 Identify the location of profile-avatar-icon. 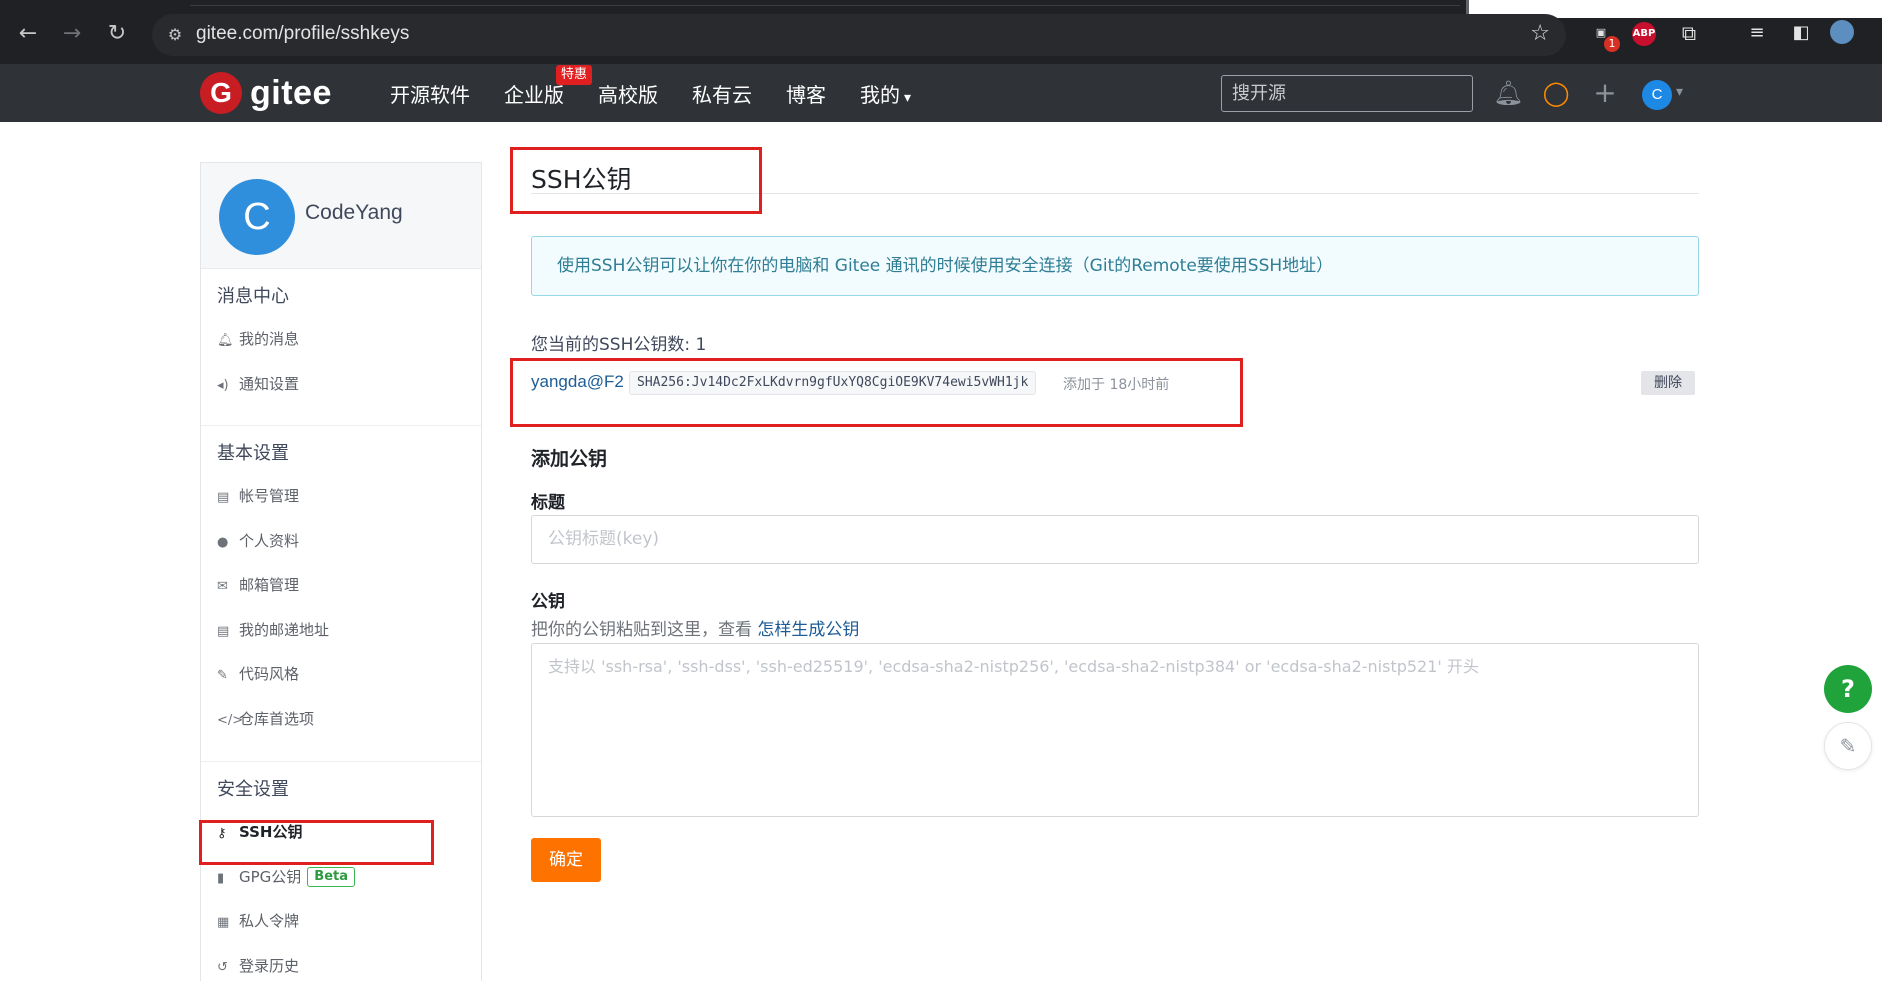
(1842, 32).